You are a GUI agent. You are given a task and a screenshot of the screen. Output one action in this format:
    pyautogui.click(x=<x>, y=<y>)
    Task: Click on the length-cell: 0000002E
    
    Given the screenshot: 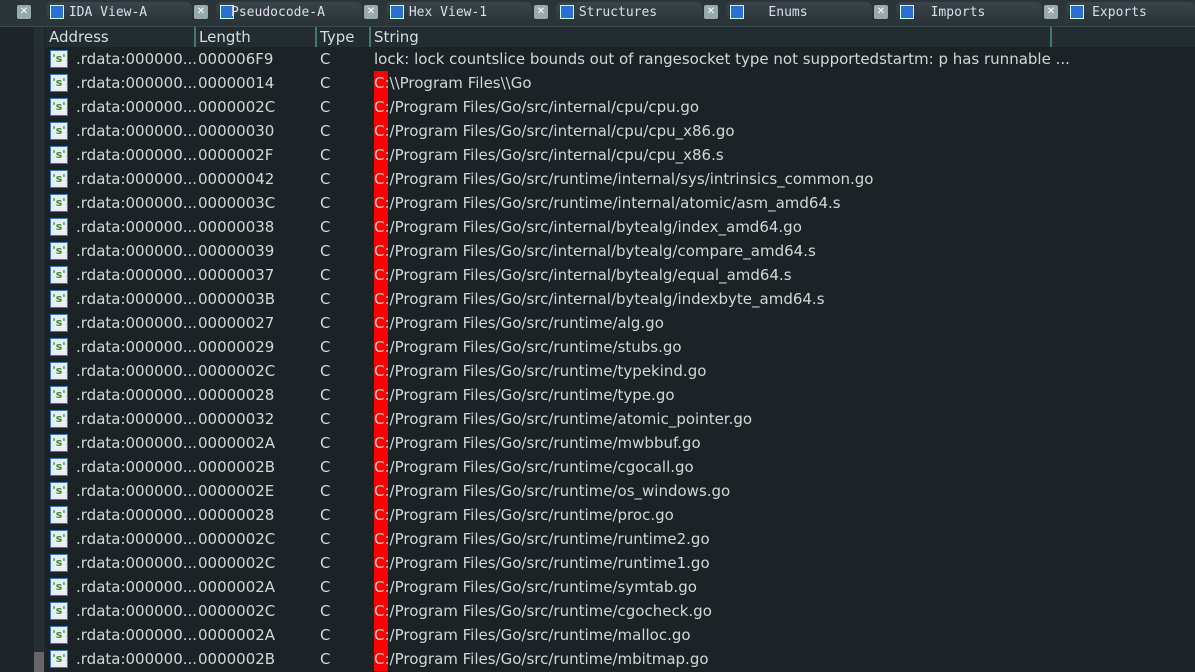 What is the action you would take?
    pyautogui.click(x=236, y=491)
    